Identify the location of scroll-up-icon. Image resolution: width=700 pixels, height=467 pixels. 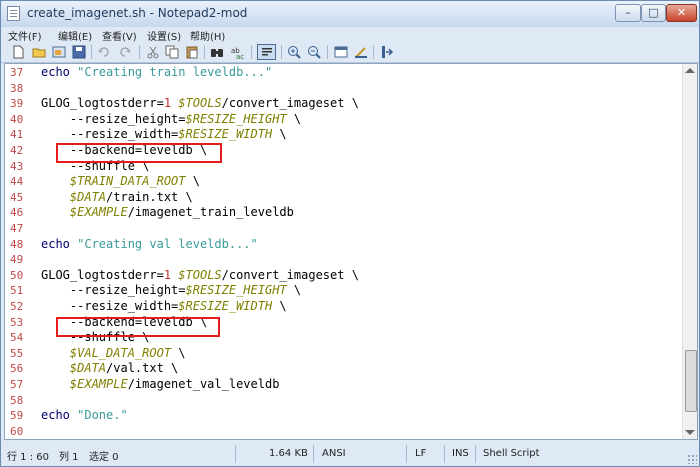
(690, 70).